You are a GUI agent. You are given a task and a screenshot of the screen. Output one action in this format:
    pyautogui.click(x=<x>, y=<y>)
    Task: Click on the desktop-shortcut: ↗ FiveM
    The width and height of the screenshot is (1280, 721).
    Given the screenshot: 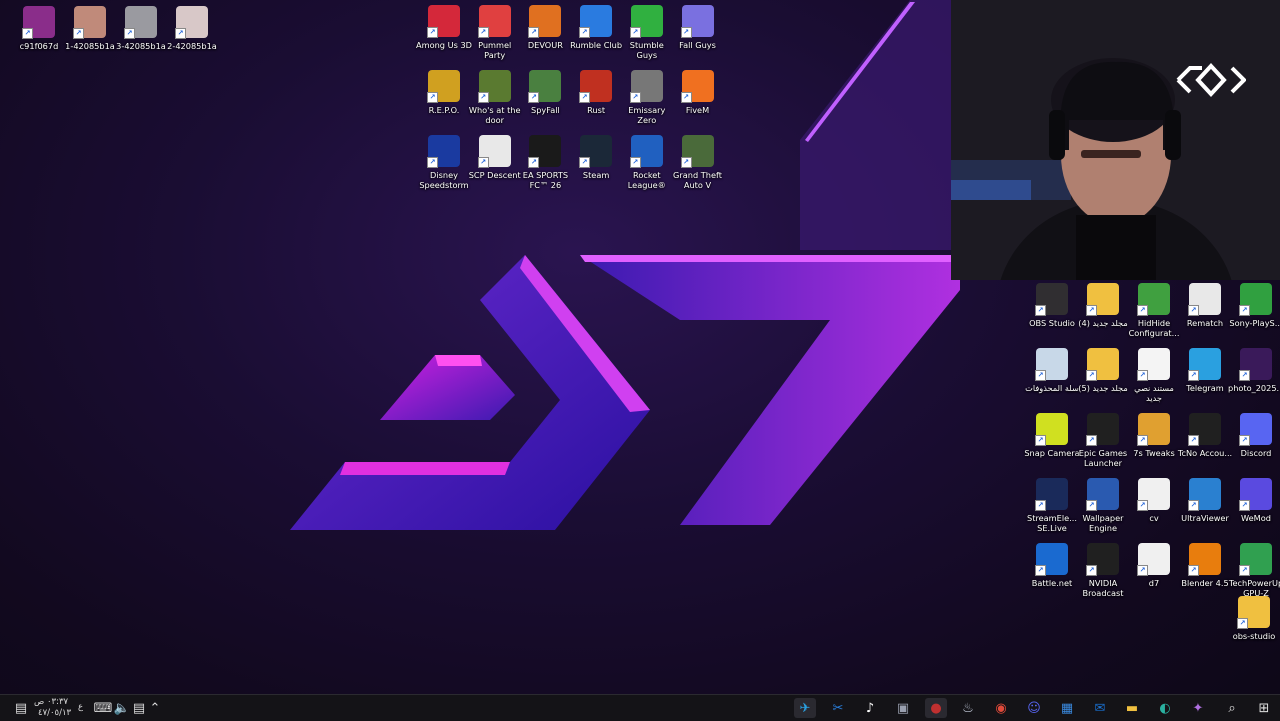 What is the action you would take?
    pyautogui.click(x=698, y=92)
    